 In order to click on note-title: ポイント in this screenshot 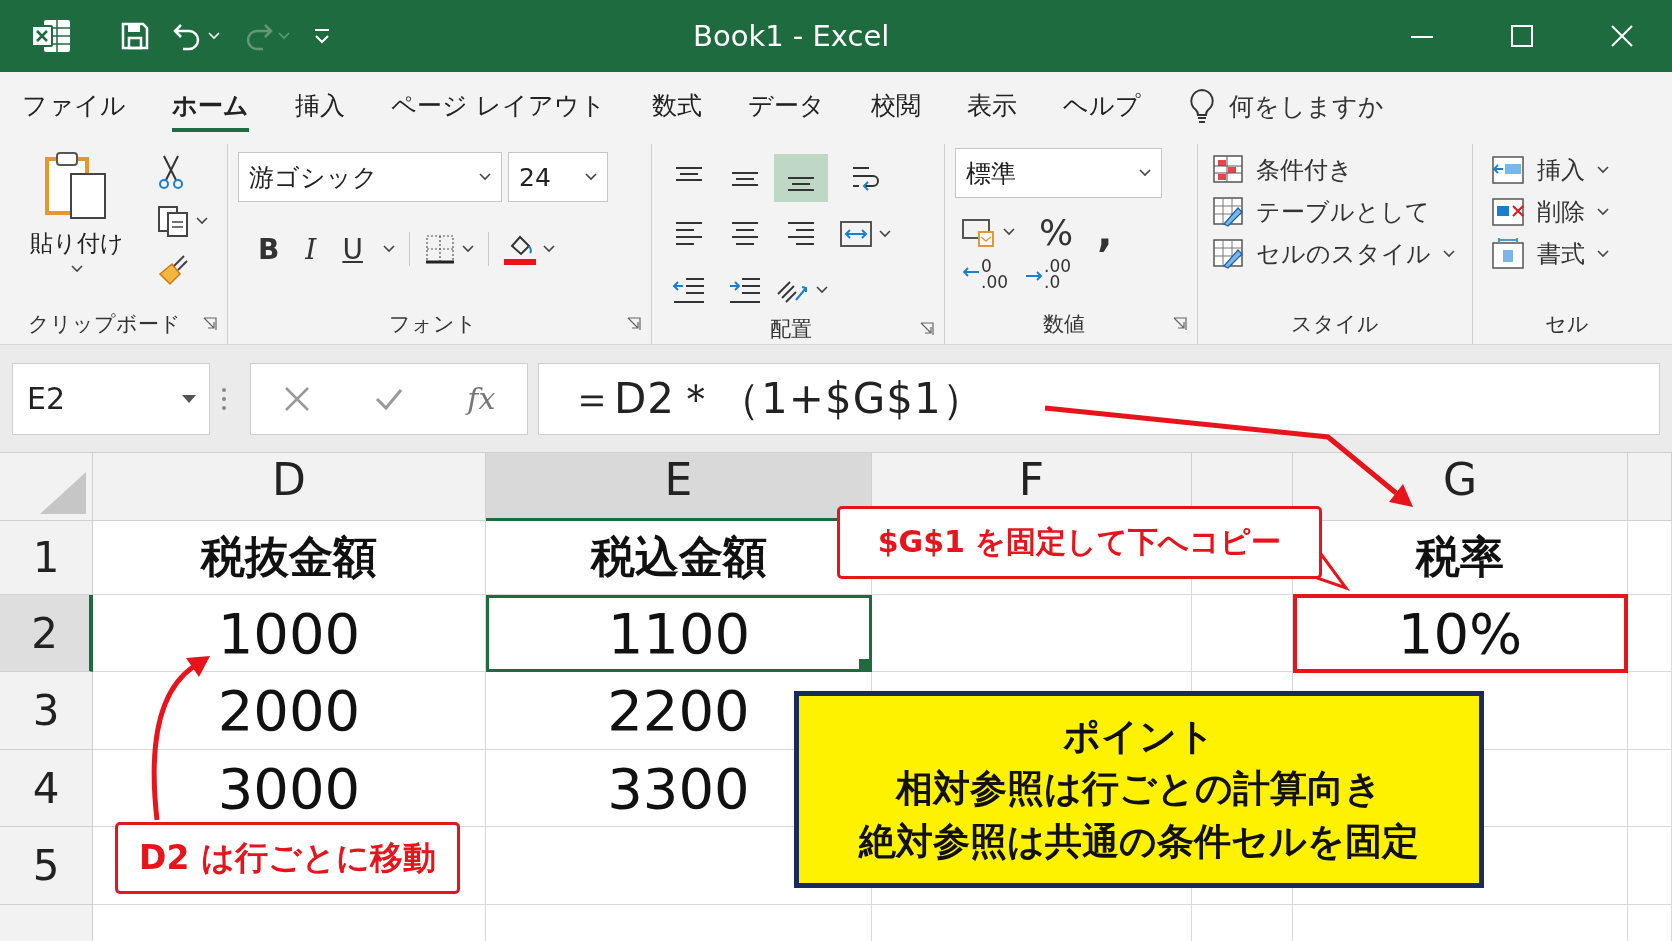, I will do `click(1139, 737)`.